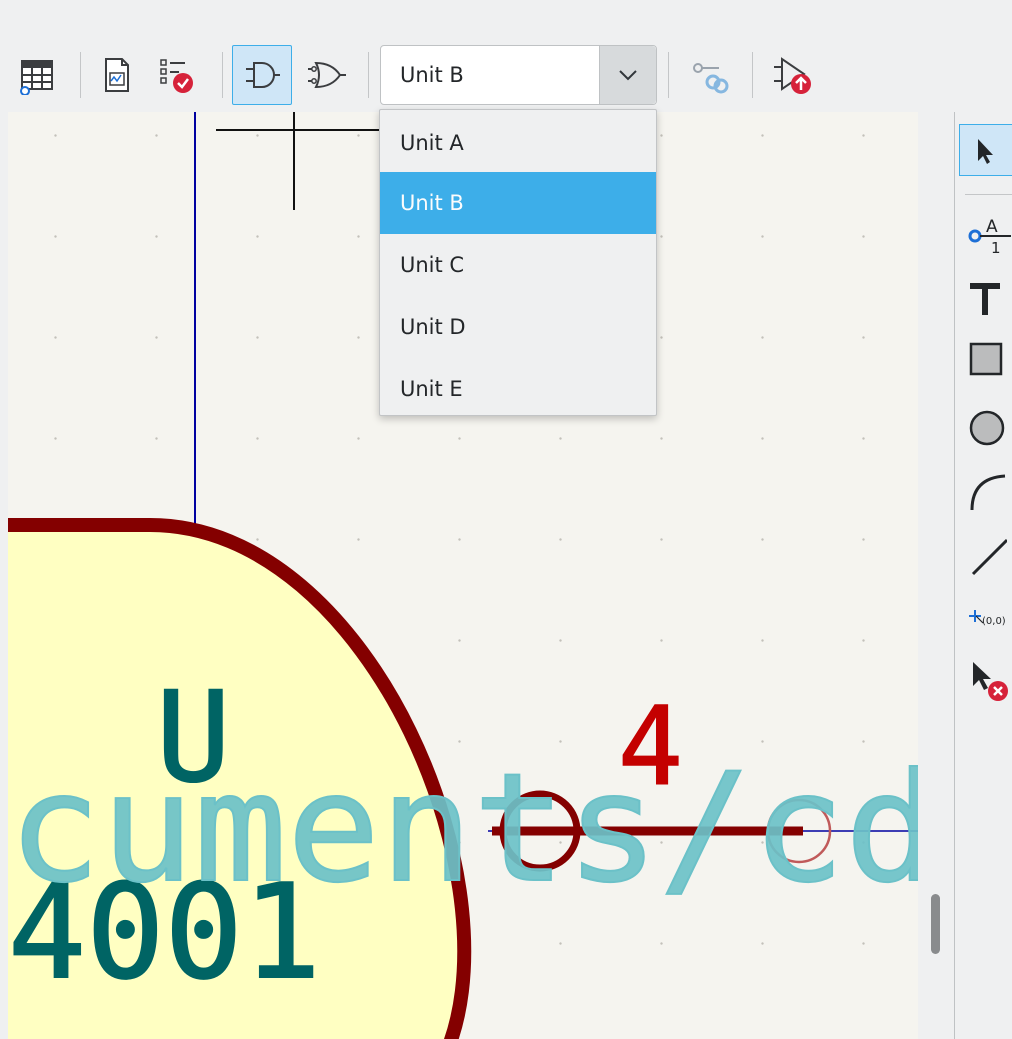  What do you see at coordinates (988, 194) in the screenshot?
I see `right-toolbar-separator` at bounding box center [988, 194].